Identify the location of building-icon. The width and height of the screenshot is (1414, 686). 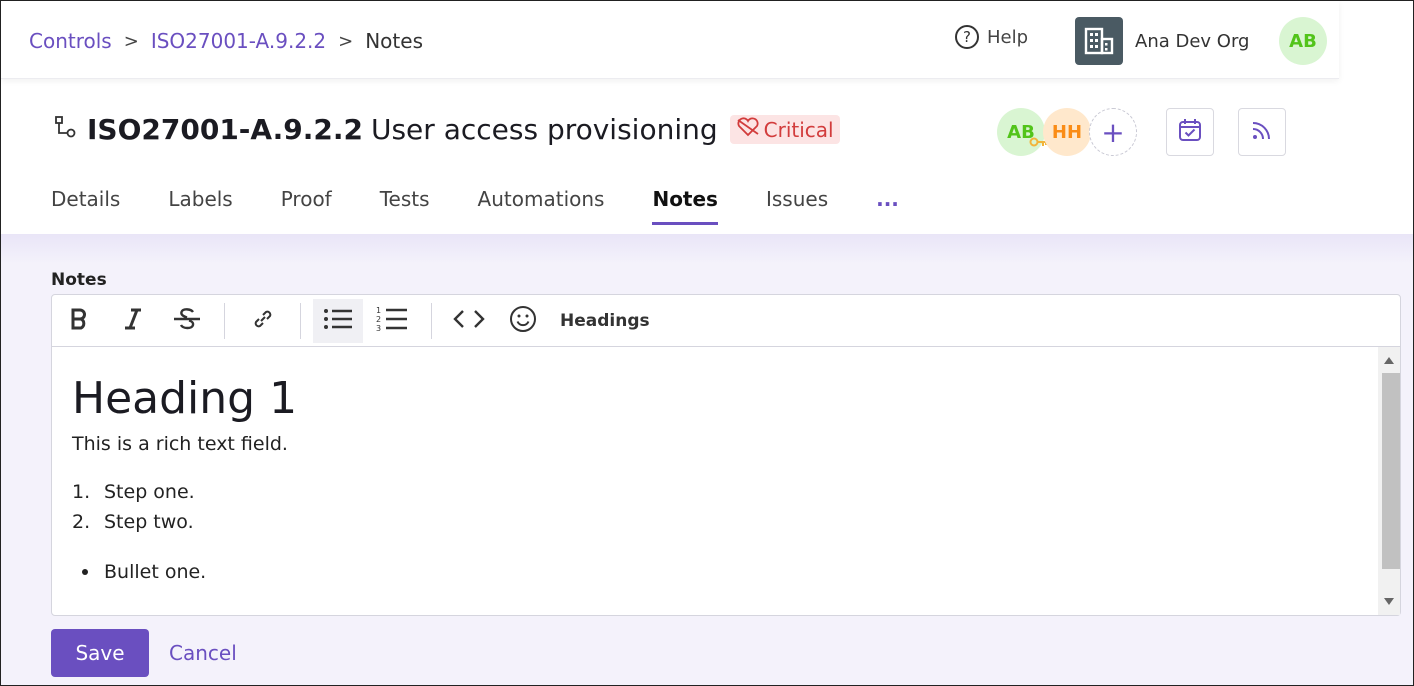
(1099, 41).